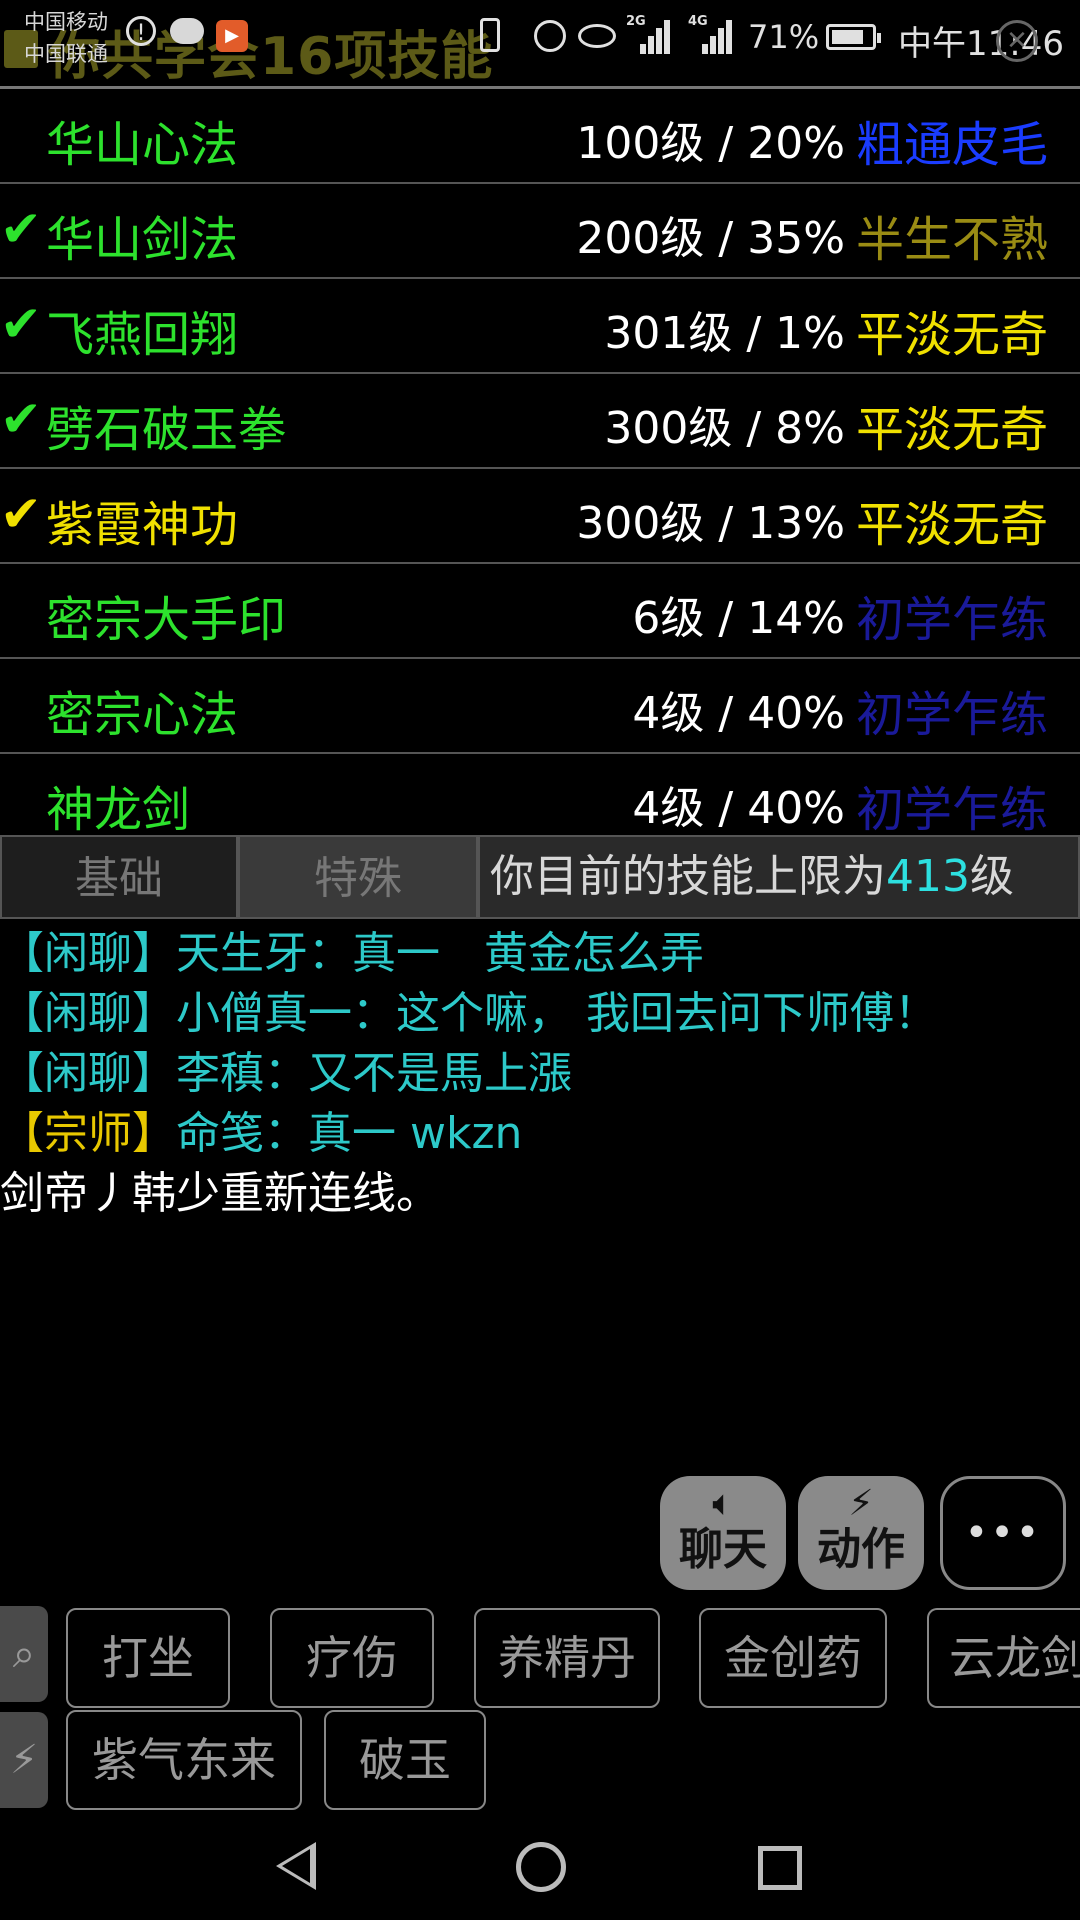  What do you see at coordinates (352, 1658) in the screenshot?
I see `quick-skill-button: 疗伤` at bounding box center [352, 1658].